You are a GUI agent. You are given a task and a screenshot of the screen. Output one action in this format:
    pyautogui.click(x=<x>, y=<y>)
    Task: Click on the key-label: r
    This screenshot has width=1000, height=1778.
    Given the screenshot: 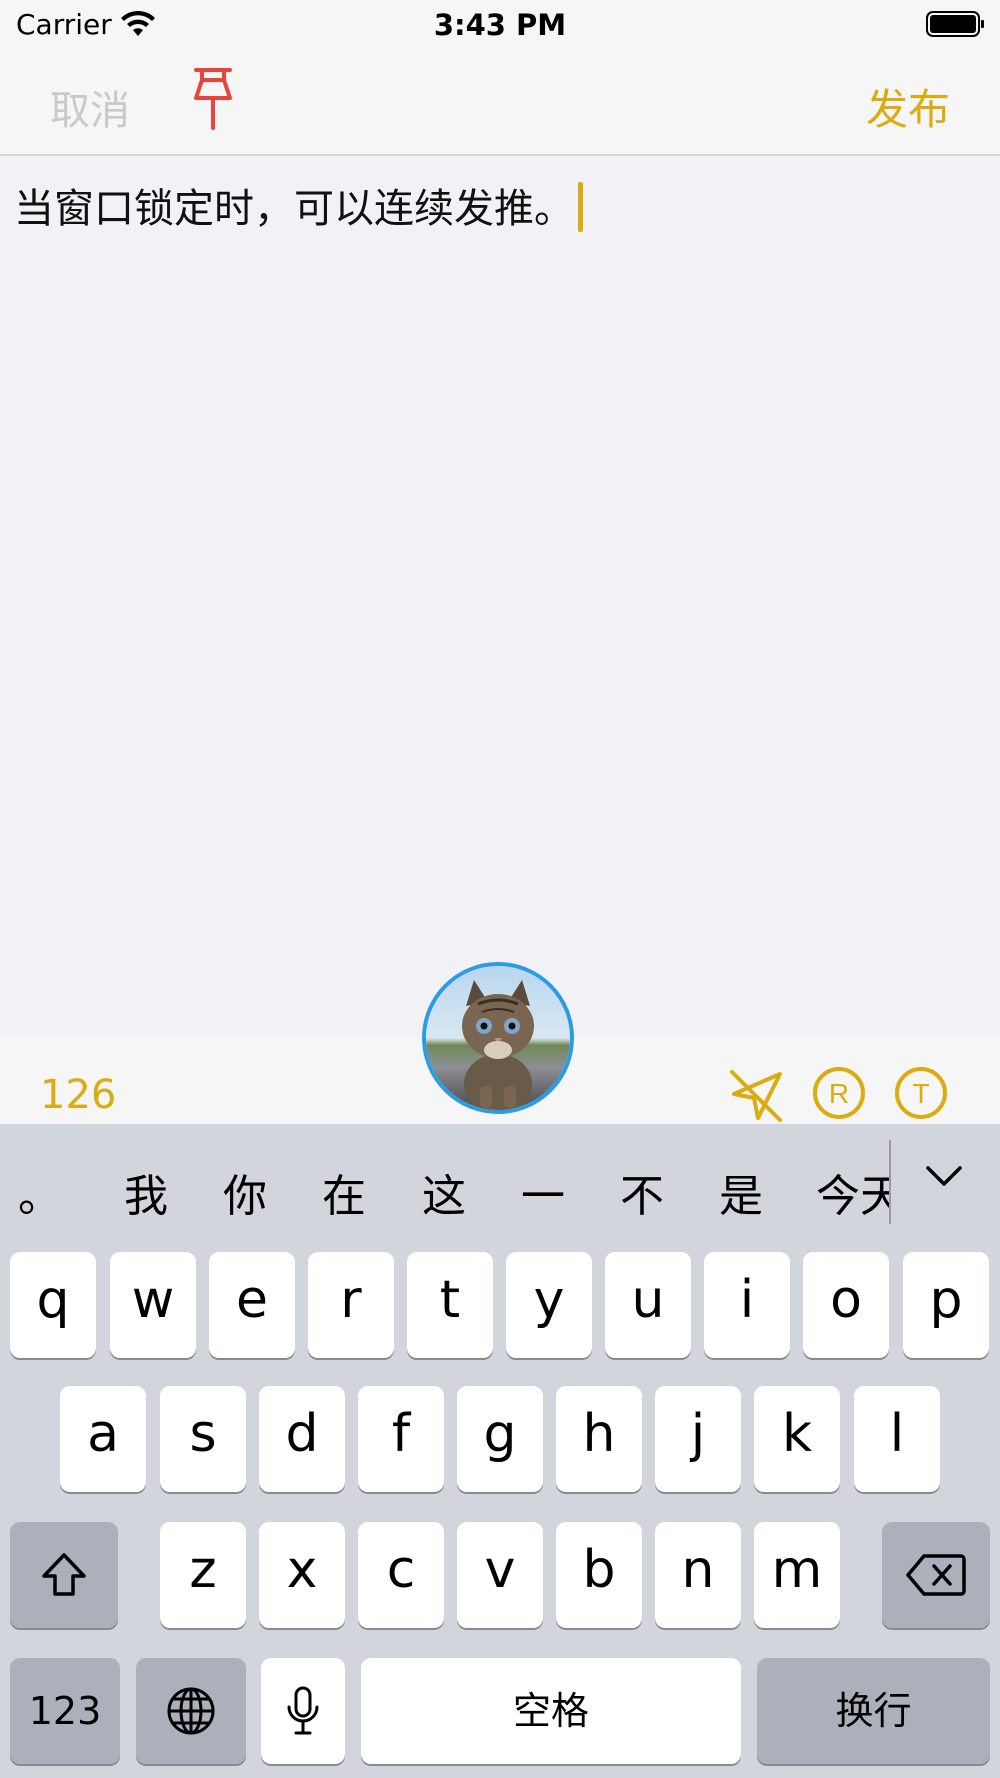 What is the action you would take?
    pyautogui.click(x=351, y=1300)
    